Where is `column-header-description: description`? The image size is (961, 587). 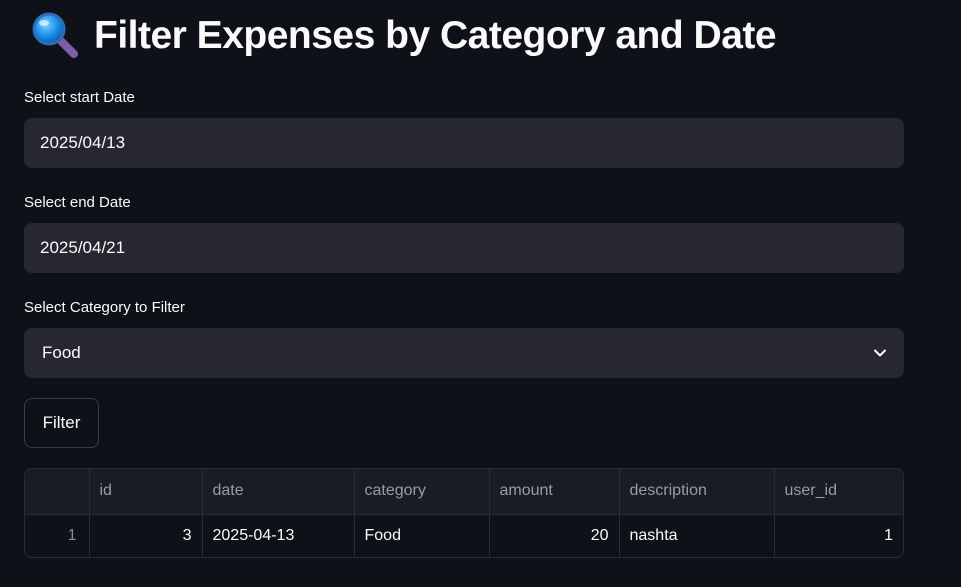 column-header-description: description is located at coordinates (696, 491).